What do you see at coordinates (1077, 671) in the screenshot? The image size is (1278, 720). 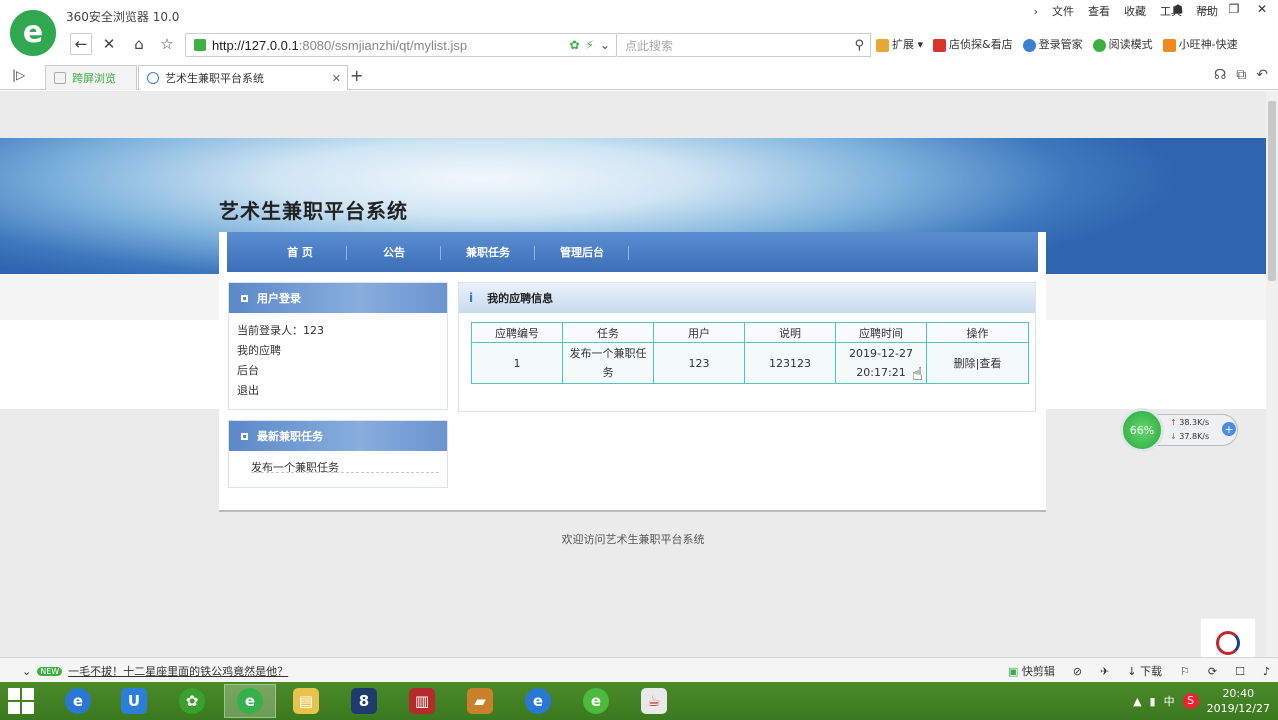 I see `speed-icon: ⊘` at bounding box center [1077, 671].